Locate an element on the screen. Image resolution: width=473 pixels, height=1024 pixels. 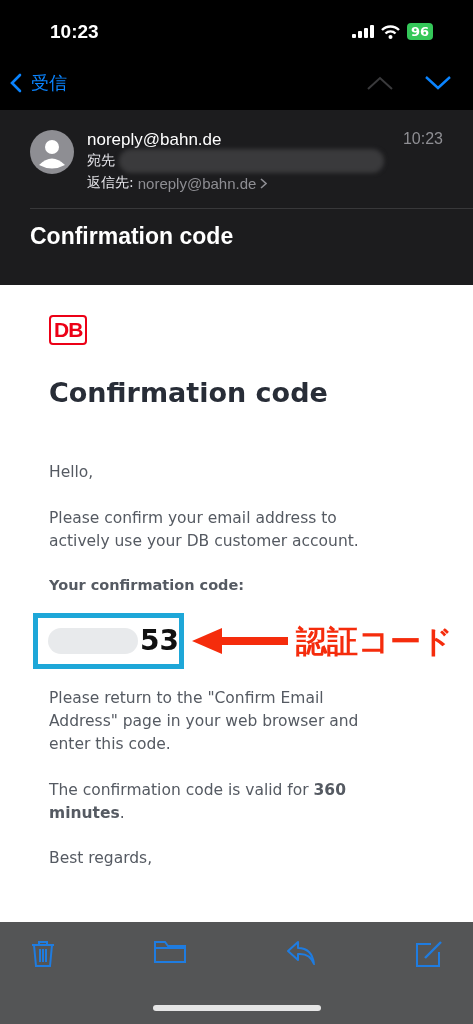
battery-level: 96 is located at coordinates (419, 31).